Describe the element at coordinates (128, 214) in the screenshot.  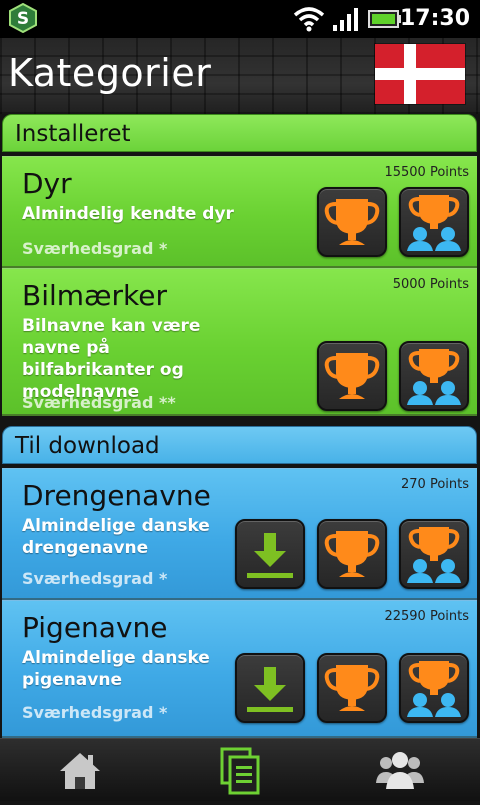
I see `card-description: Almindelig kendte dyr` at that location.